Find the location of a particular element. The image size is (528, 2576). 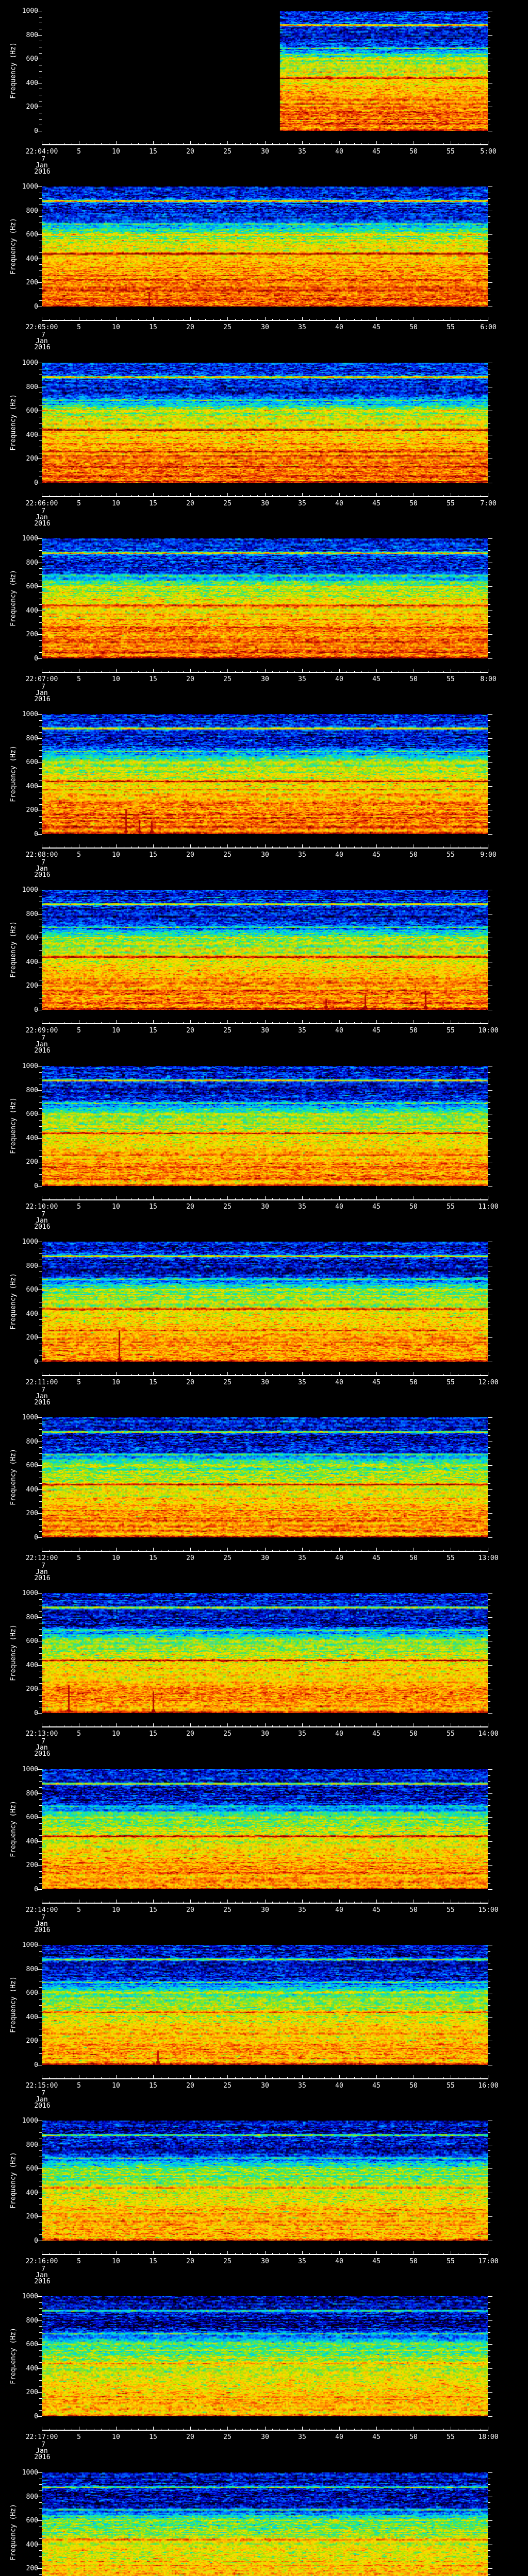

x-axis-end-time-label: 16:00 is located at coordinates (488, 2086).